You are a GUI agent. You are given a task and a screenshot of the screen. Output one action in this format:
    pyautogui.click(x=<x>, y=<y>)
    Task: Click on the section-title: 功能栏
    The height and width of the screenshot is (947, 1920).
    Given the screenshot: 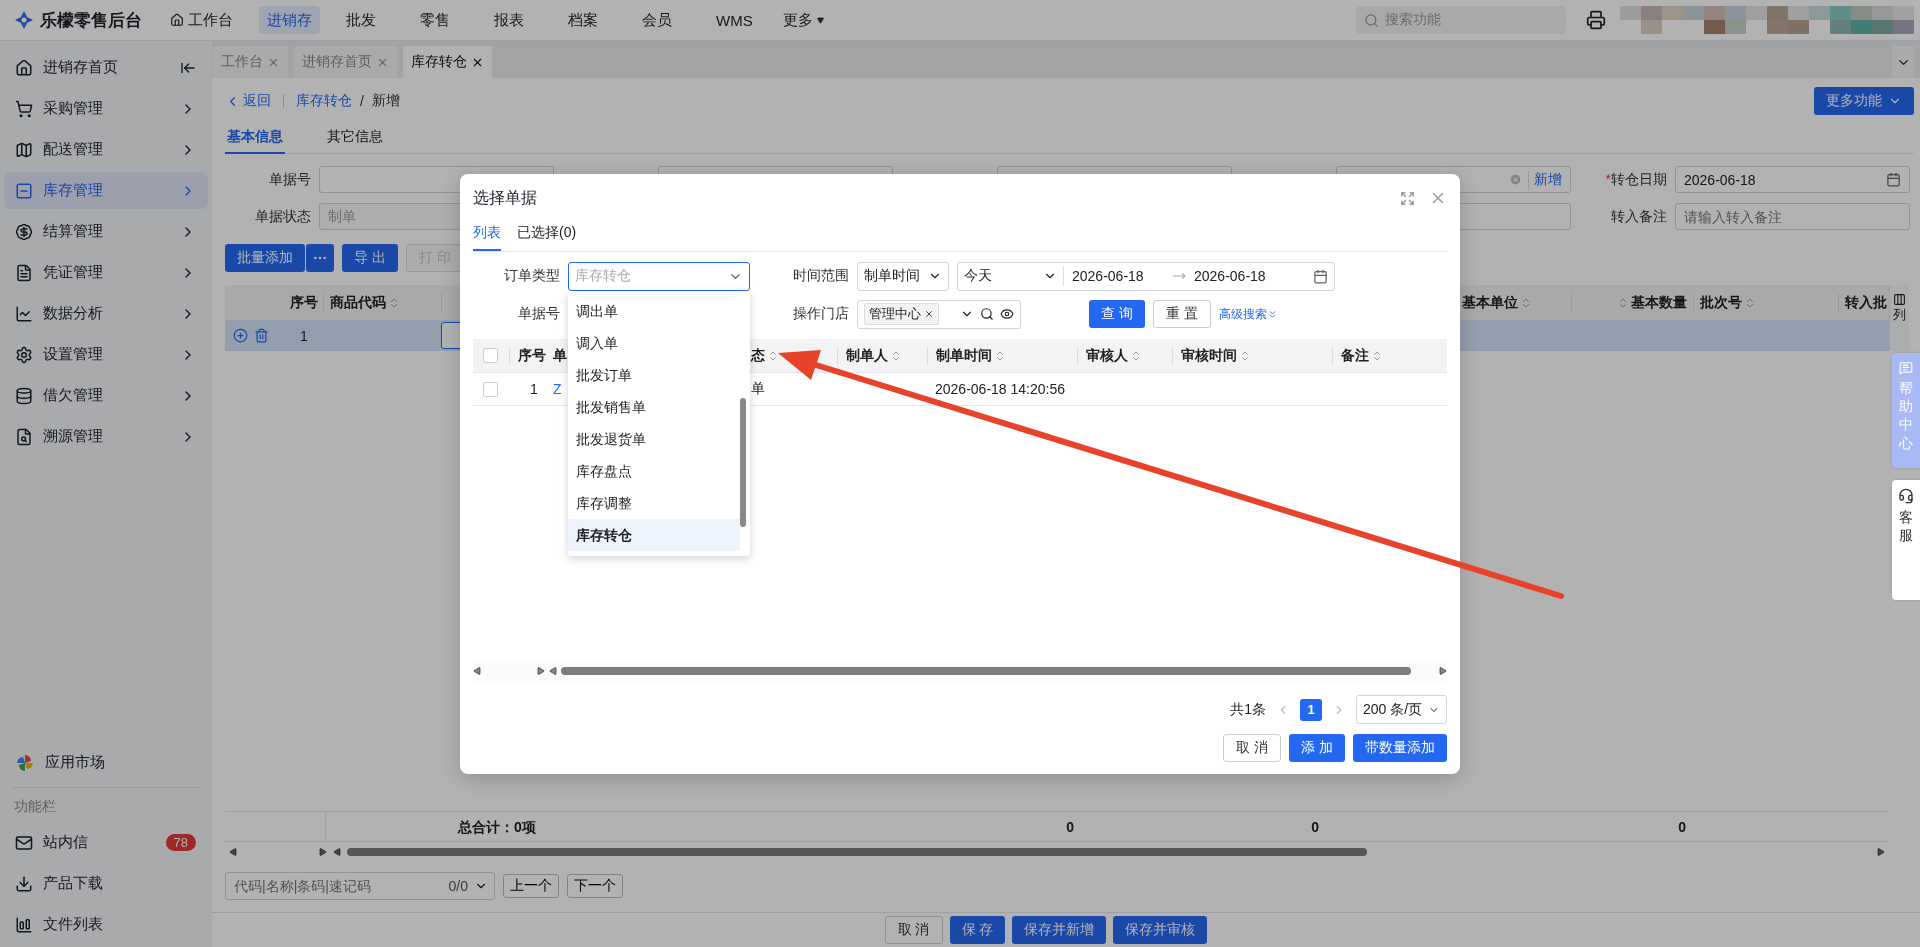 What is the action you would take?
    pyautogui.click(x=35, y=806)
    